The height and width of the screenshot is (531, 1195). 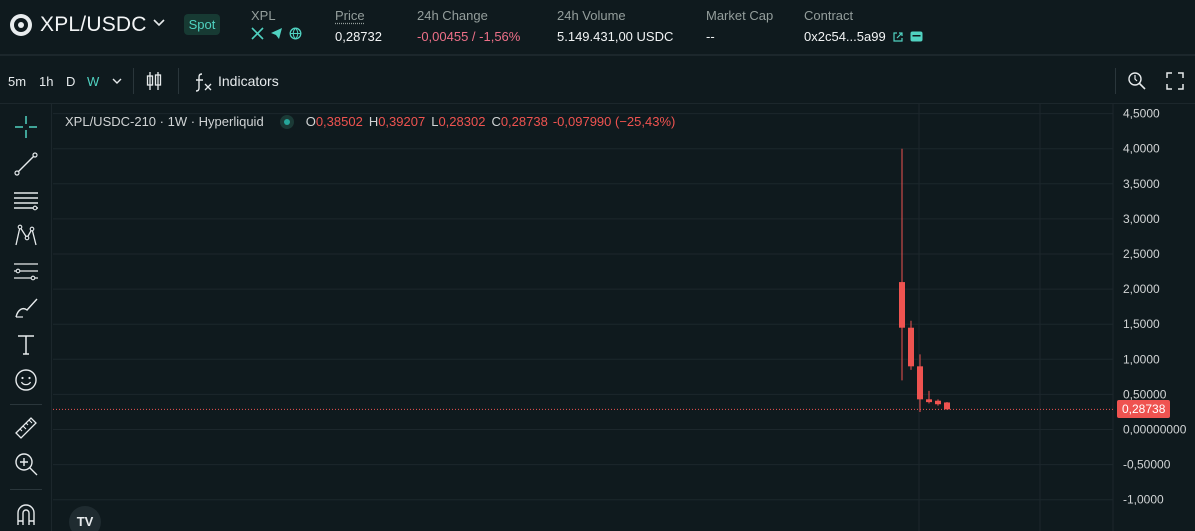 I want to click on y-axis-tick-label: 4,5000, so click(x=1141, y=114).